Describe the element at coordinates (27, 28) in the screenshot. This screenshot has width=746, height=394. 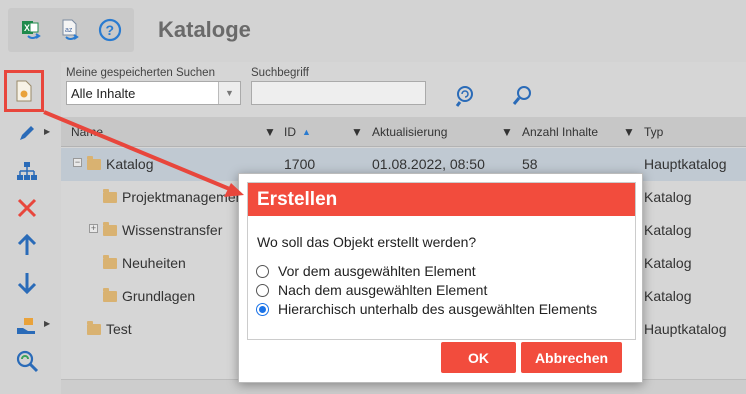
I see `svg-text: X` at that location.